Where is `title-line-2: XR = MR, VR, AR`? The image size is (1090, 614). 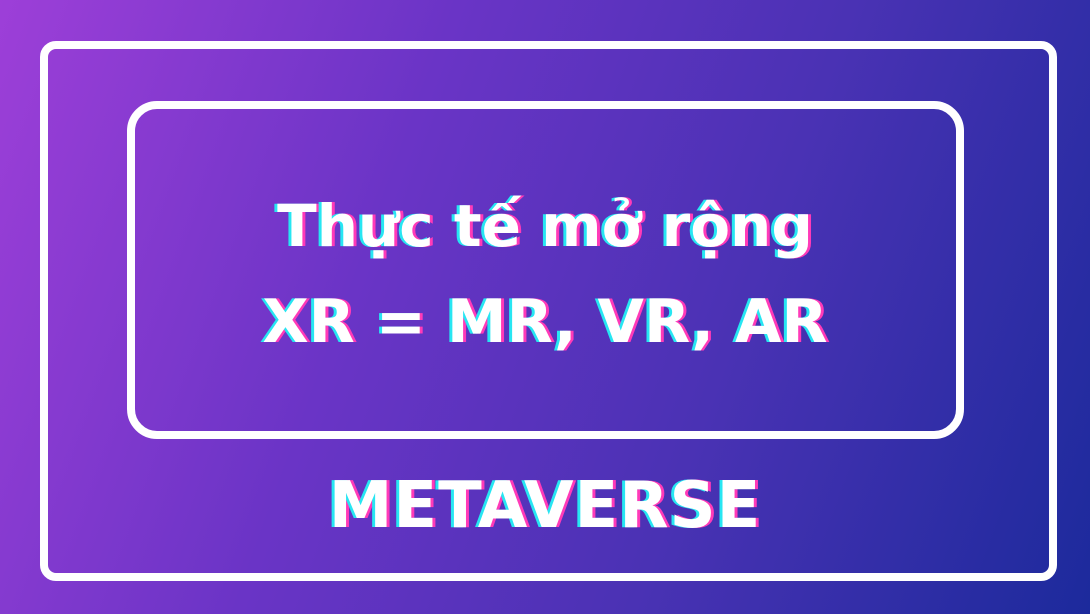 title-line-2: XR = MR, VR, AR is located at coordinates (545, 322).